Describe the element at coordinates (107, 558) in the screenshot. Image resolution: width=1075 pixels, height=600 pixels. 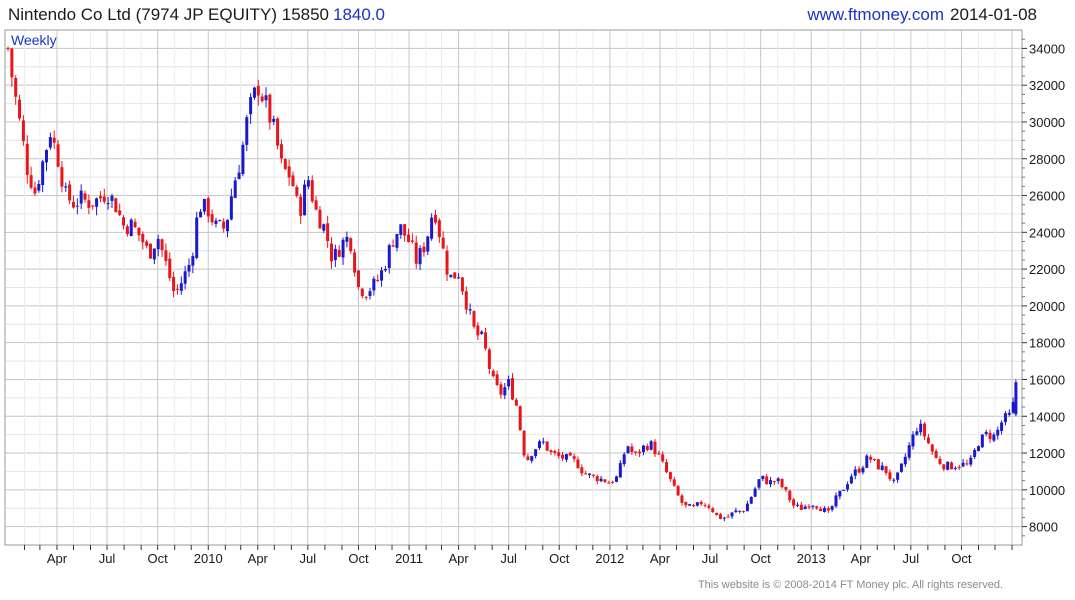
I see `x-tick-label: Jul` at that location.